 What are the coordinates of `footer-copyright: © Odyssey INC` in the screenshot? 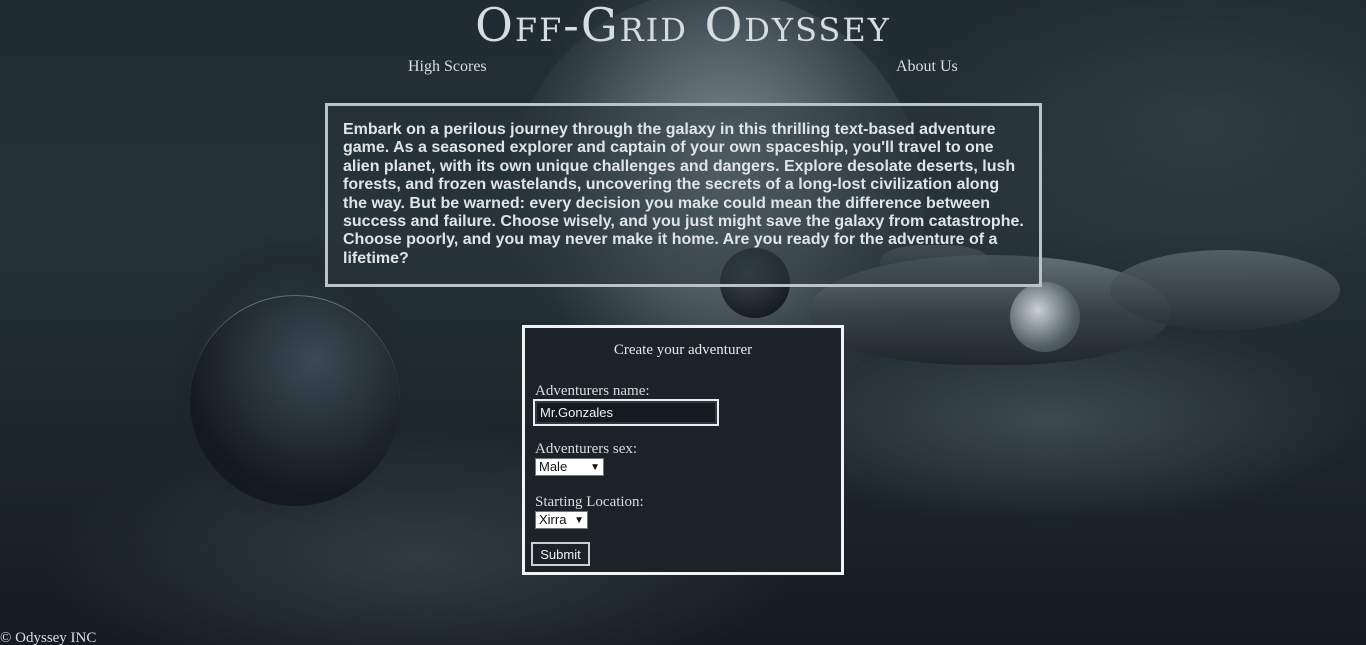 It's located at (48, 637).